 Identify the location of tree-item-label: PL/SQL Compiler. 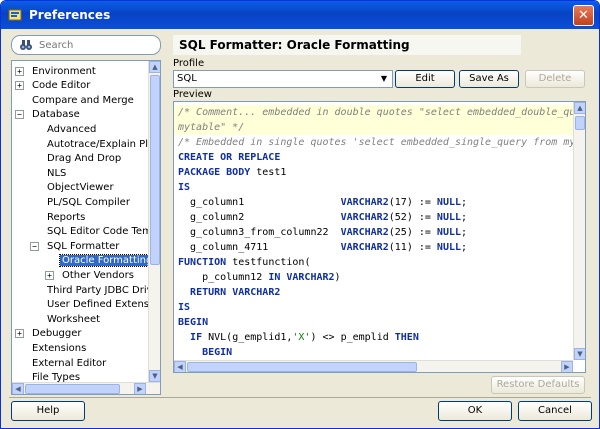
(88, 202).